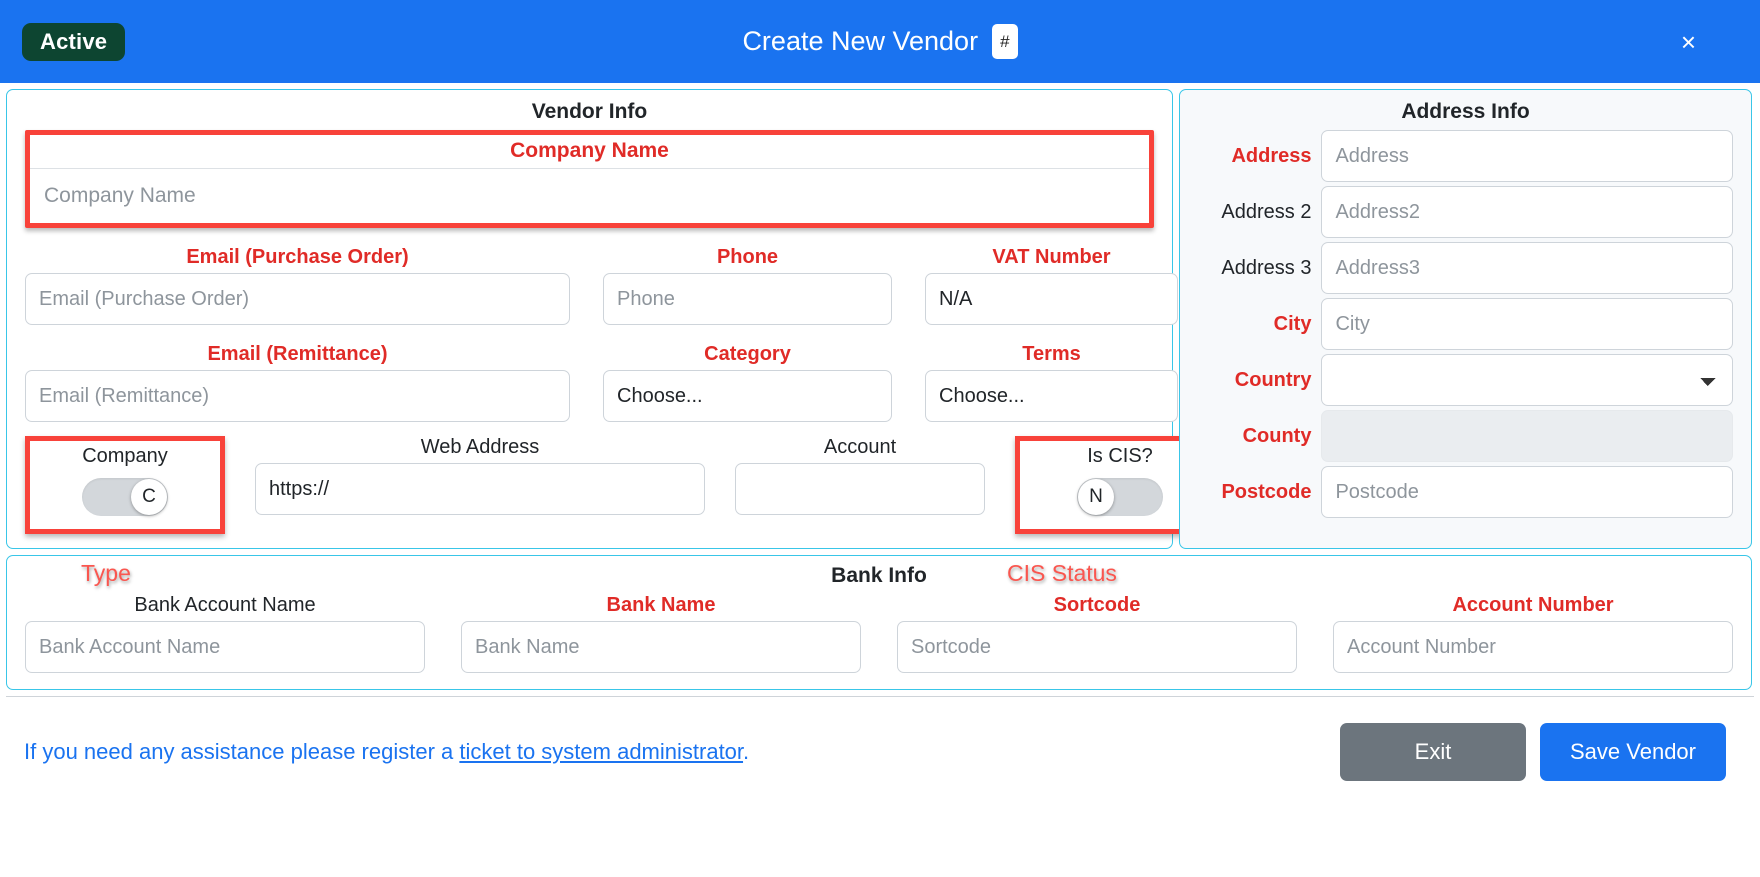  Describe the element at coordinates (879, 575) in the screenshot. I see `bank-info-title: Bank Info` at that location.